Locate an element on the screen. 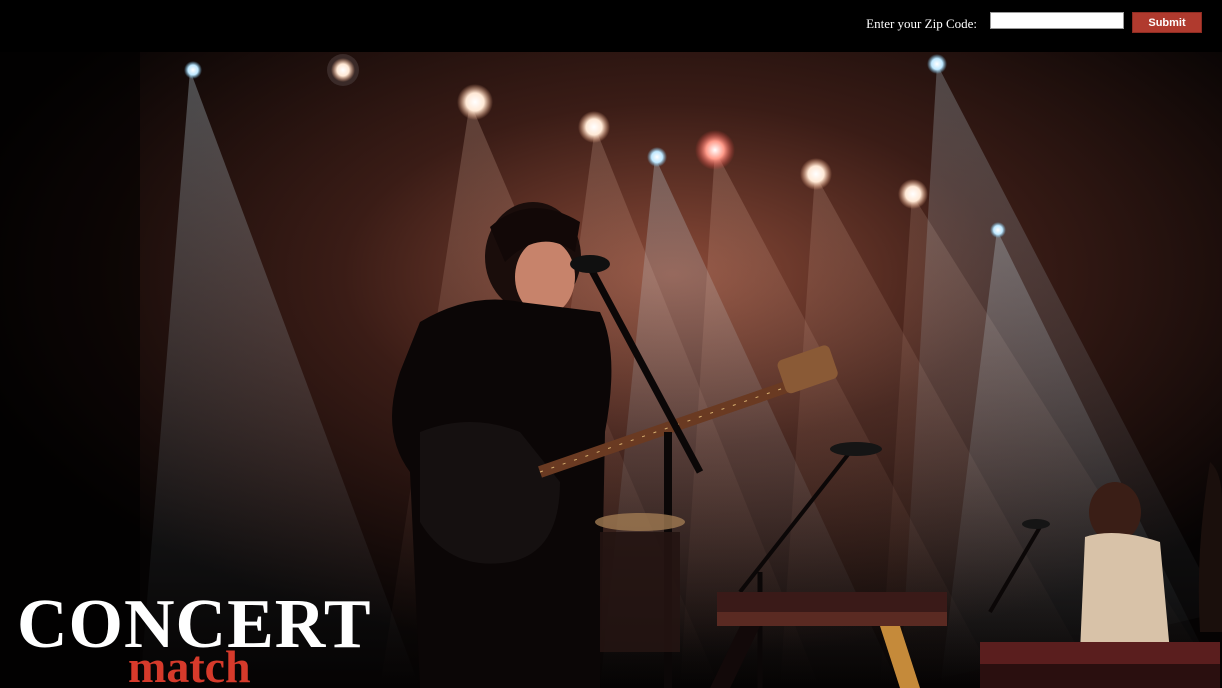 This screenshot has height=688, width=1222. zip-code-label: Enter your Zip Code: is located at coordinates (921, 23).